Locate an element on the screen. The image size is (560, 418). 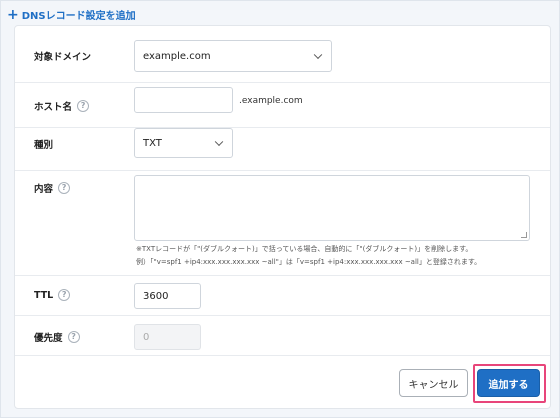
target-domain-select: example.com is located at coordinates (233, 56).